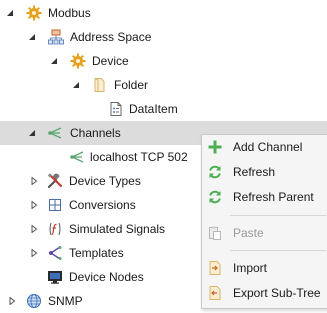 The width and height of the screenshot is (327, 313). Describe the element at coordinates (55, 181) in the screenshot. I see `tools-icon` at that location.